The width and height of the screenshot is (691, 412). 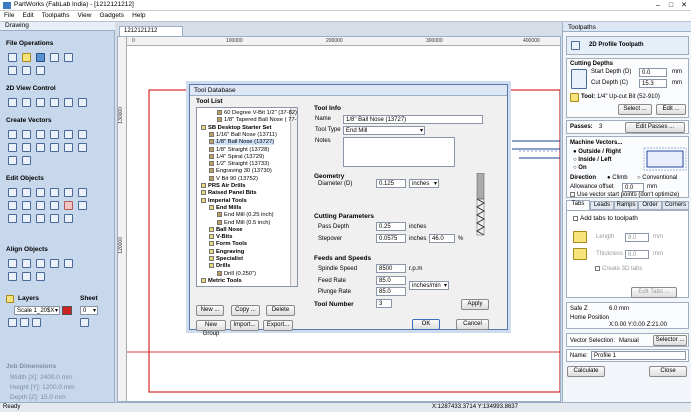 I want to click on stepover-percent-input: 46.0, so click(x=442, y=238).